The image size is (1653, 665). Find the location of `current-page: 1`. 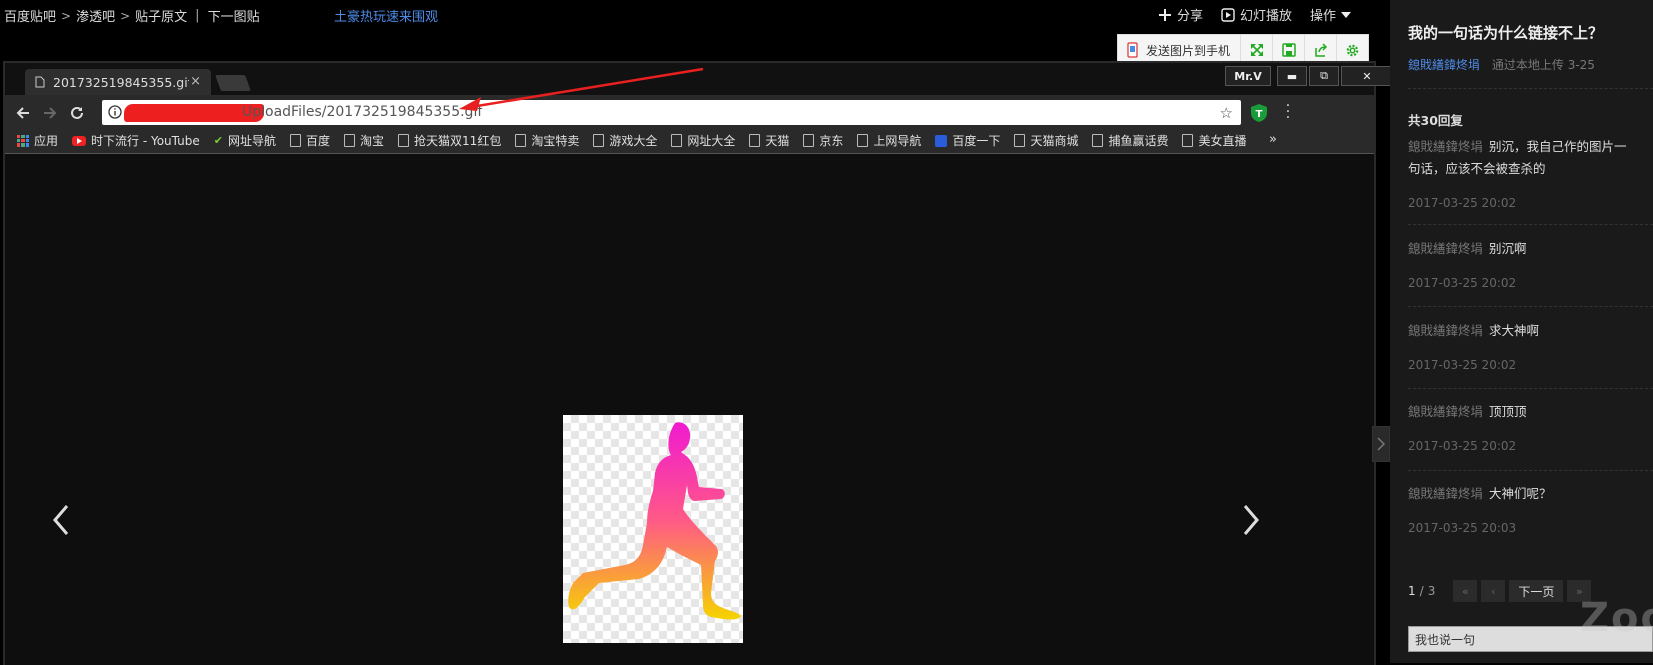

current-page: 1 is located at coordinates (1412, 591).